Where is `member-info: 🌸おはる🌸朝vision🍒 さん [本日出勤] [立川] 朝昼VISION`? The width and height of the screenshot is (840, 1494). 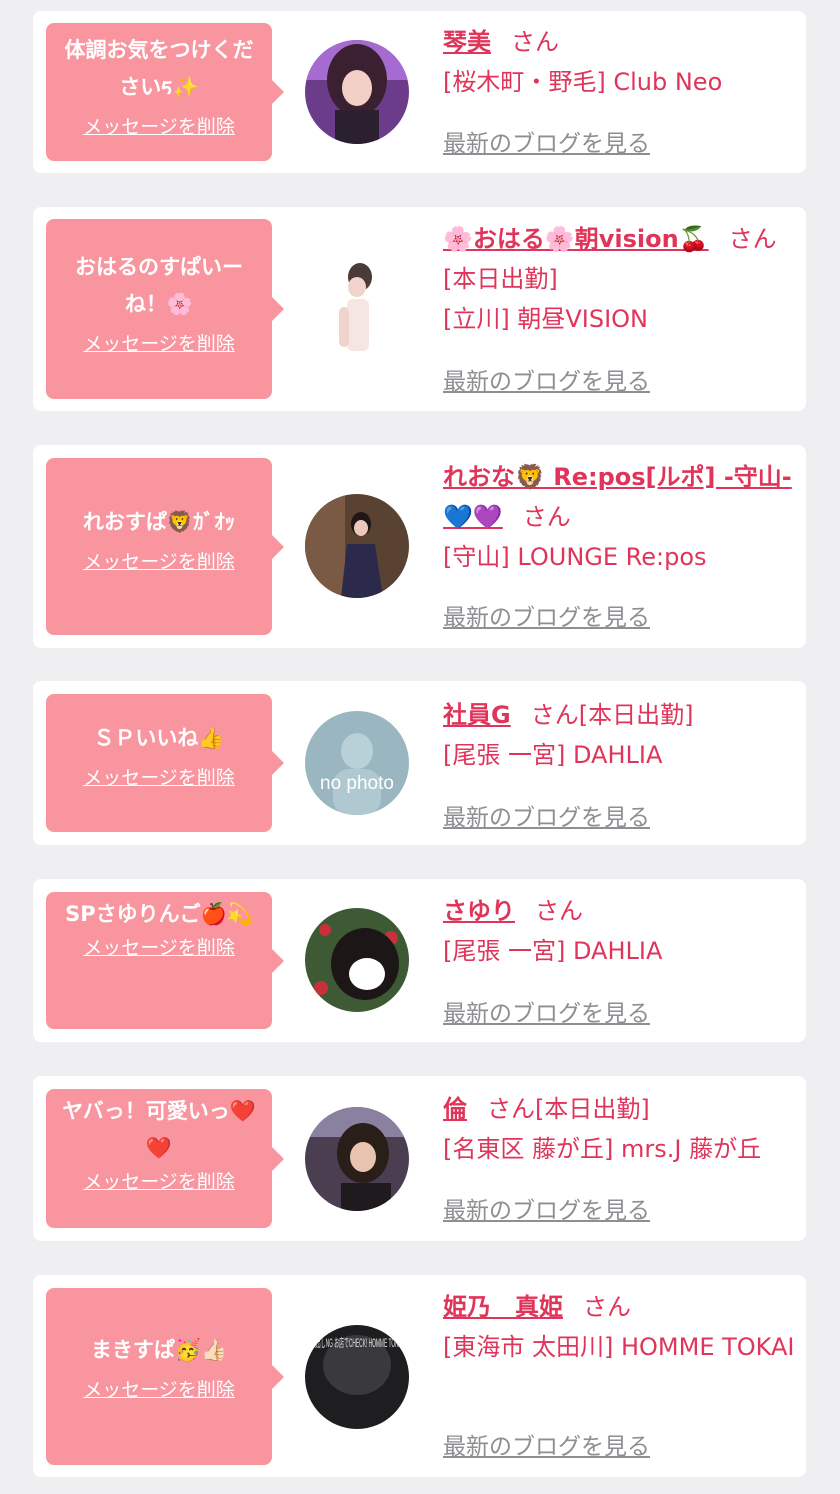
member-info: 🌸おはる🌸朝vision🍒 さん [本日出勤] [立川] 朝昼VISION is located at coordinates (619, 279).